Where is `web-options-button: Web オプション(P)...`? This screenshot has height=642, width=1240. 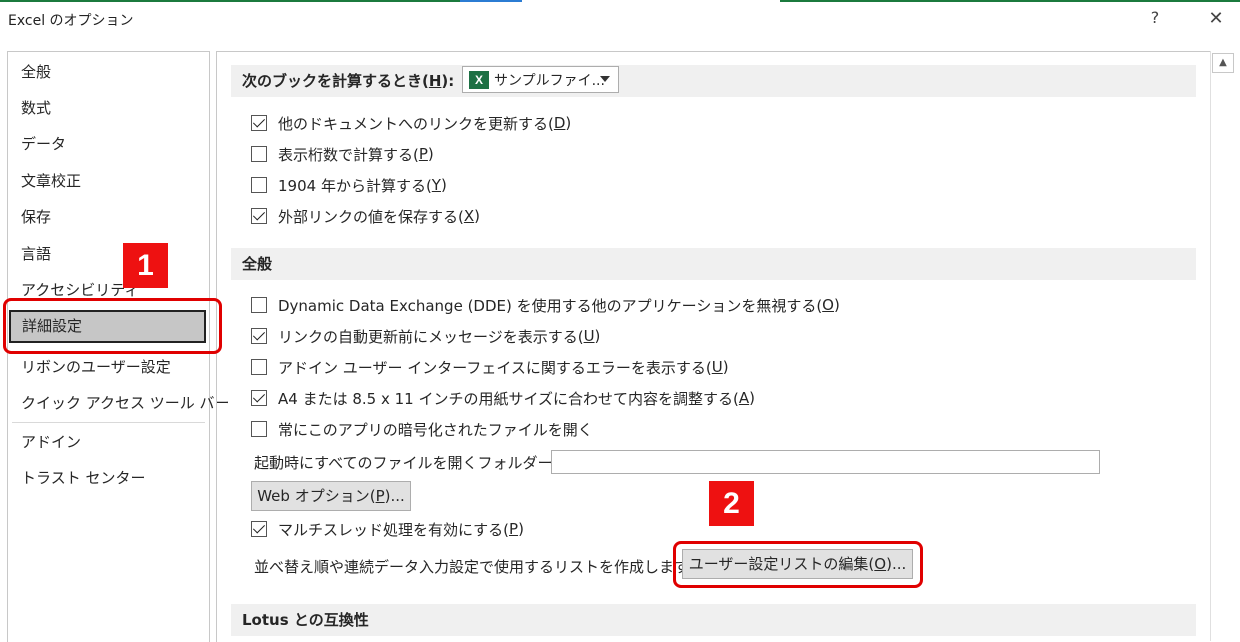 web-options-button: Web オプション(P)... is located at coordinates (331, 496).